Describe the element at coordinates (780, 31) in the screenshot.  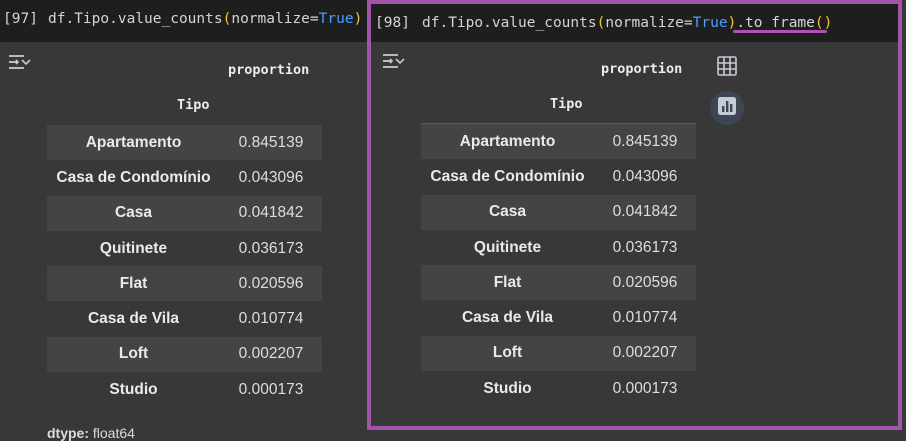
I see `highlight-underline` at that location.